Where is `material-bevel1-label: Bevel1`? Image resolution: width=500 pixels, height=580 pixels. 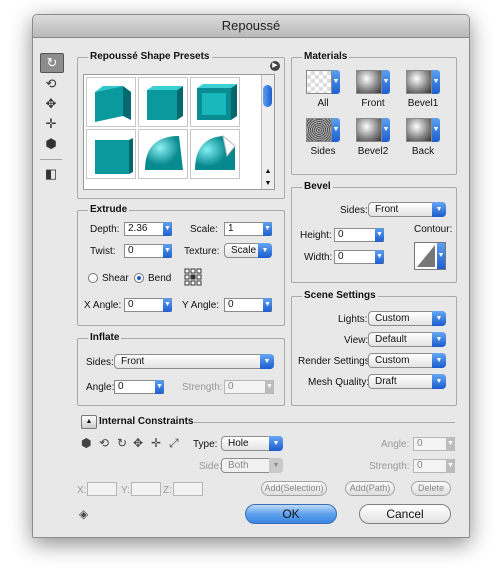 material-bevel1-label: Bevel1 is located at coordinates (423, 103).